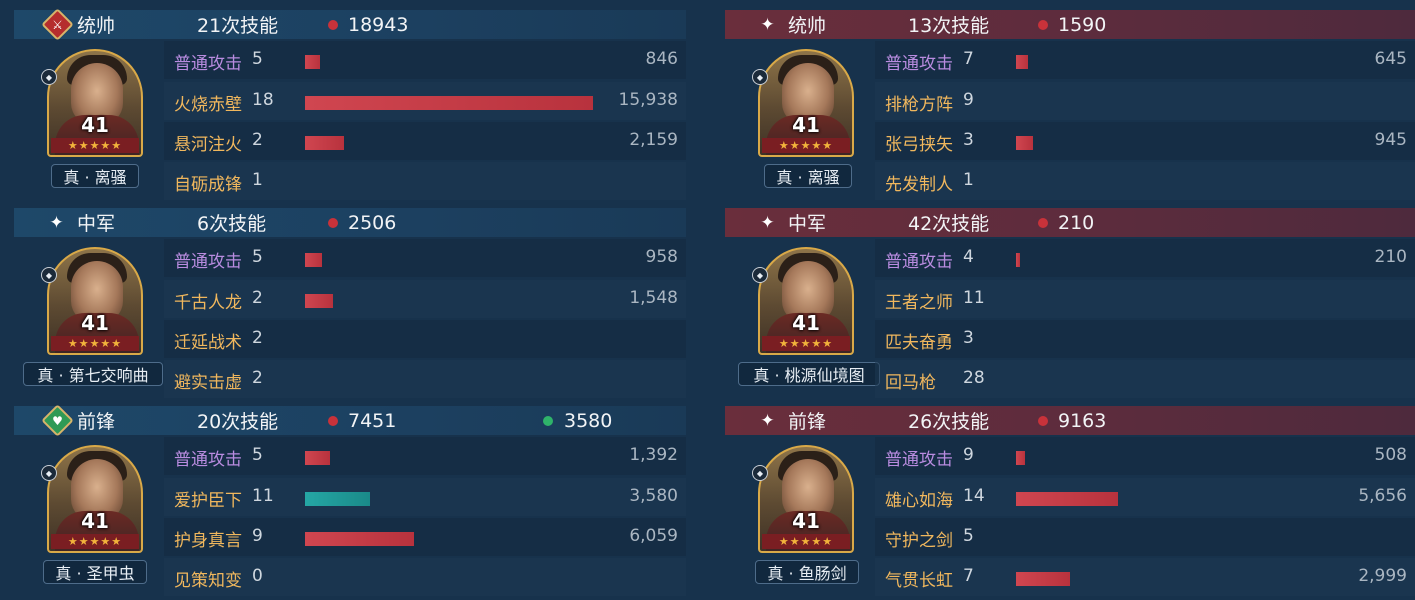 The image size is (1415, 600). Describe the element at coordinates (96, 224) in the screenshot. I see `role-label: 中军` at that location.